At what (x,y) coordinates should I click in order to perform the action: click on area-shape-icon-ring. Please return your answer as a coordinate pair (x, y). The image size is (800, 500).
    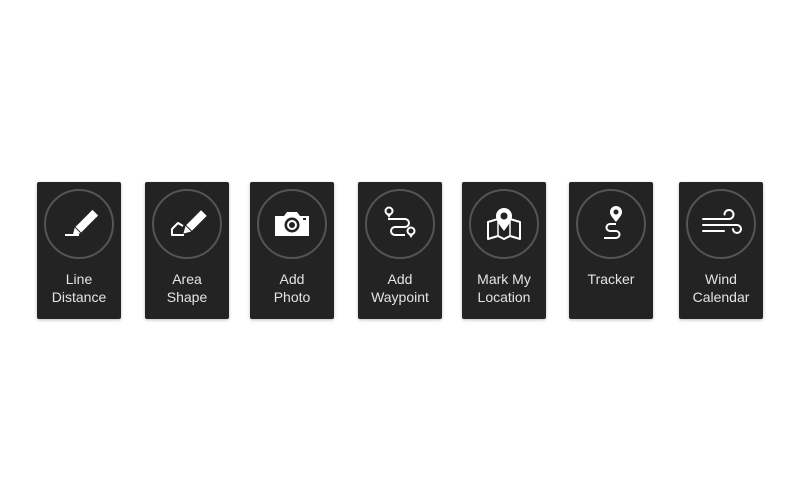
    Looking at the image, I should click on (187, 224).